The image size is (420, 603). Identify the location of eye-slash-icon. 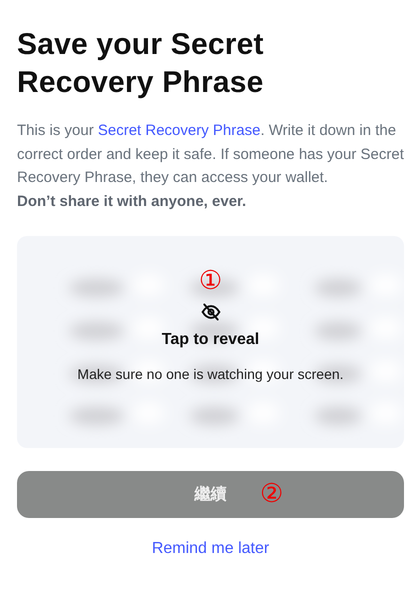
(210, 312).